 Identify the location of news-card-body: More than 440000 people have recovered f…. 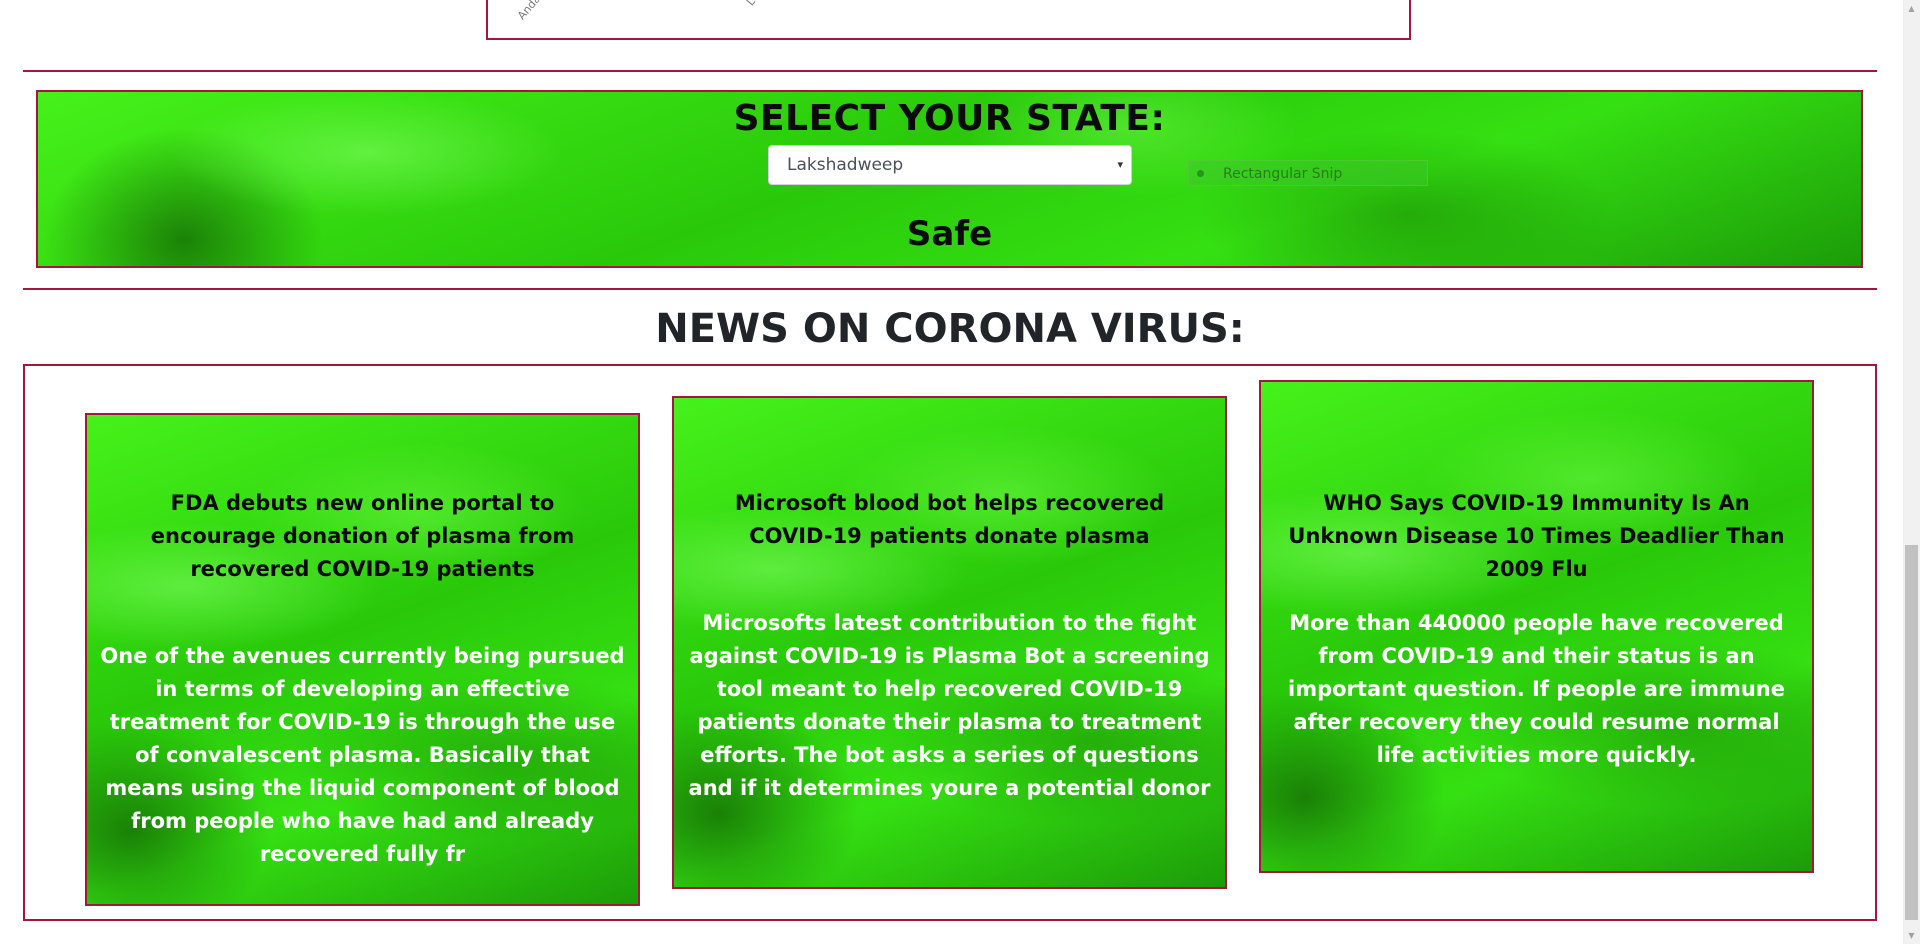
(1536, 689).